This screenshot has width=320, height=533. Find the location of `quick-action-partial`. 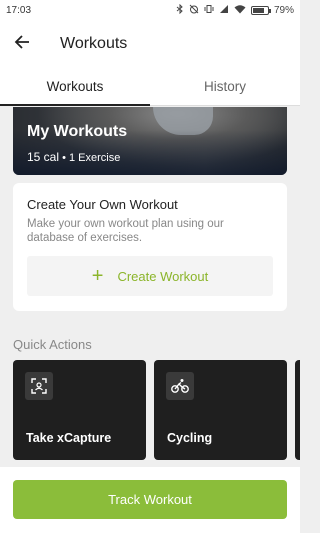

quick-action-partial is located at coordinates (297, 410).